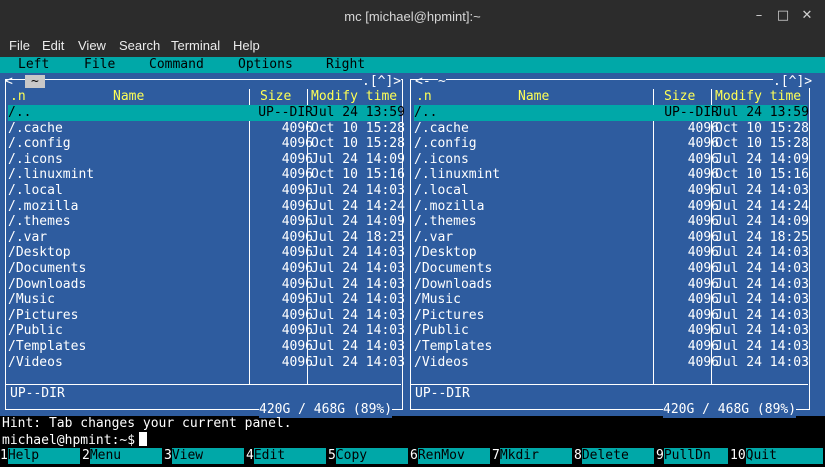 The width and height of the screenshot is (825, 467). I want to click on fkey-edit: 4Edit, so click(287, 456).